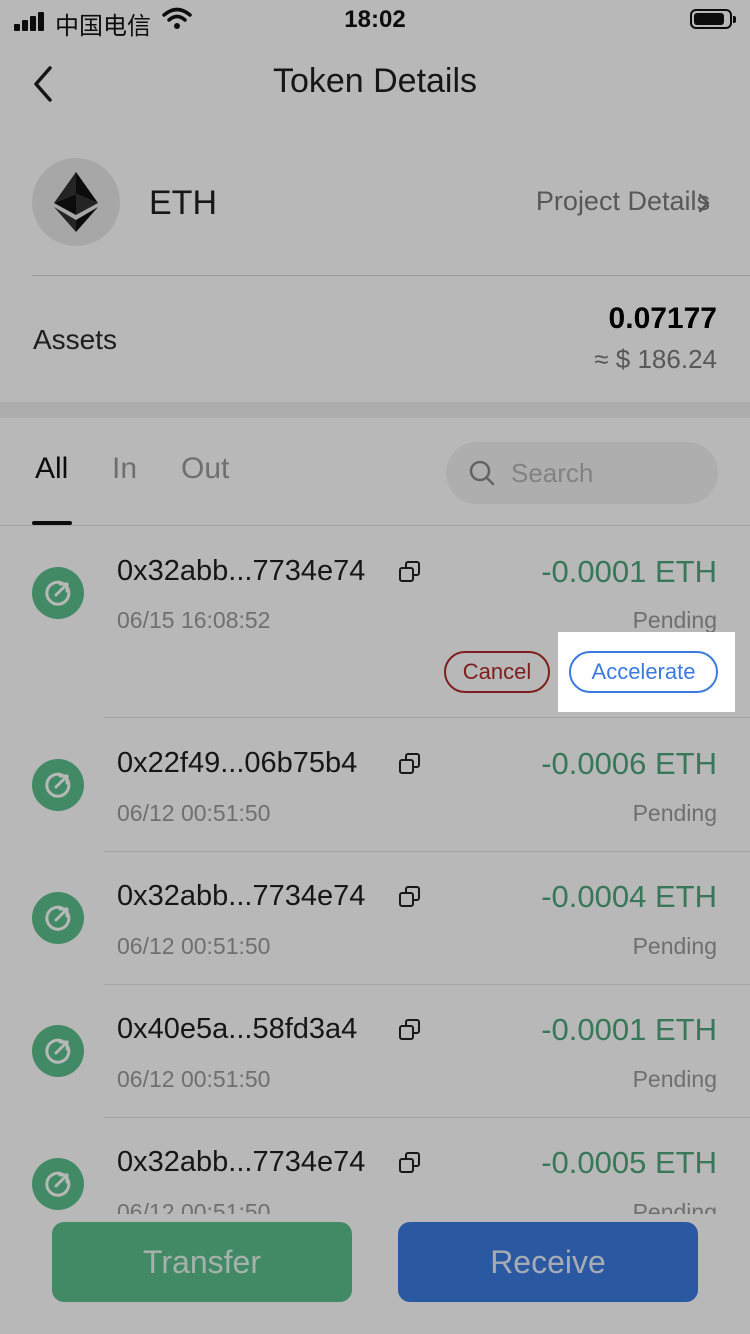  I want to click on tx-hash: 0x22f49...06b75b4, so click(237, 763).